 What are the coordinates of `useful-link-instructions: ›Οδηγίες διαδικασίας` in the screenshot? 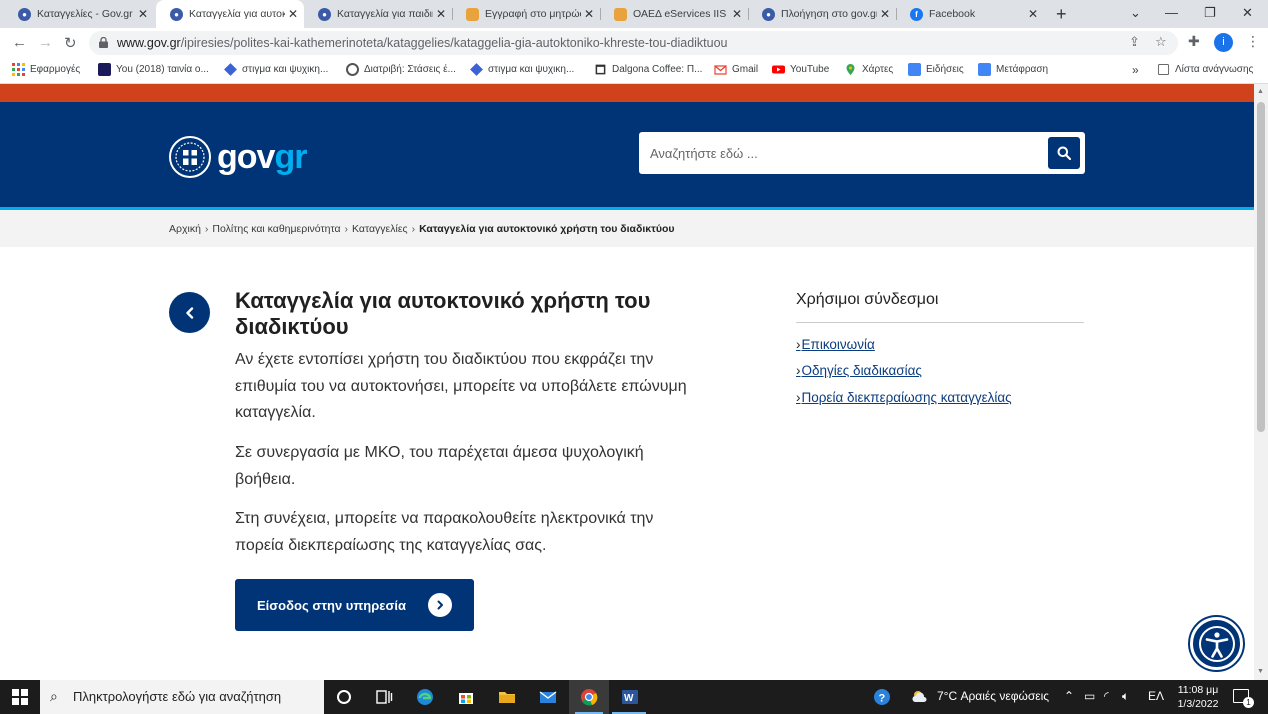 It's located at (859, 370).